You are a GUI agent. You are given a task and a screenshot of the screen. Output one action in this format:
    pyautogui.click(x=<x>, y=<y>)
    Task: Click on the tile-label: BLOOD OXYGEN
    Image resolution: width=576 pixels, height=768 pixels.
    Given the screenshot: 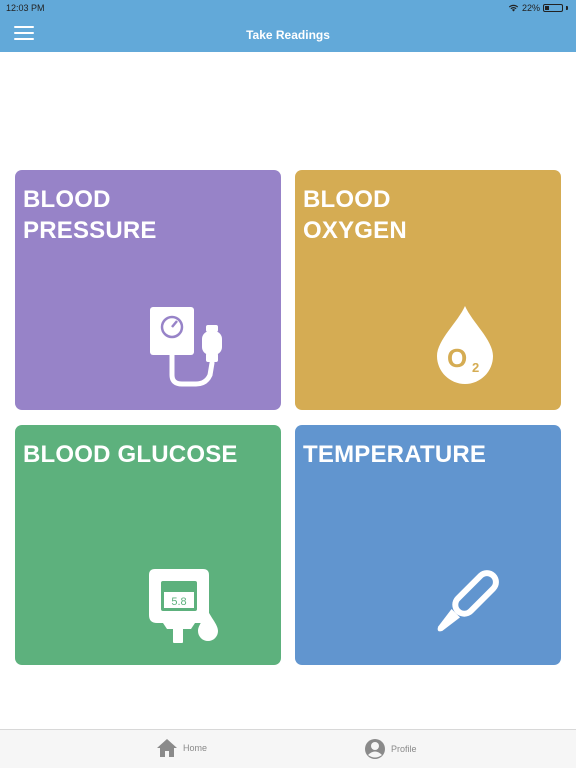 What is the action you would take?
    pyautogui.click(x=355, y=215)
    